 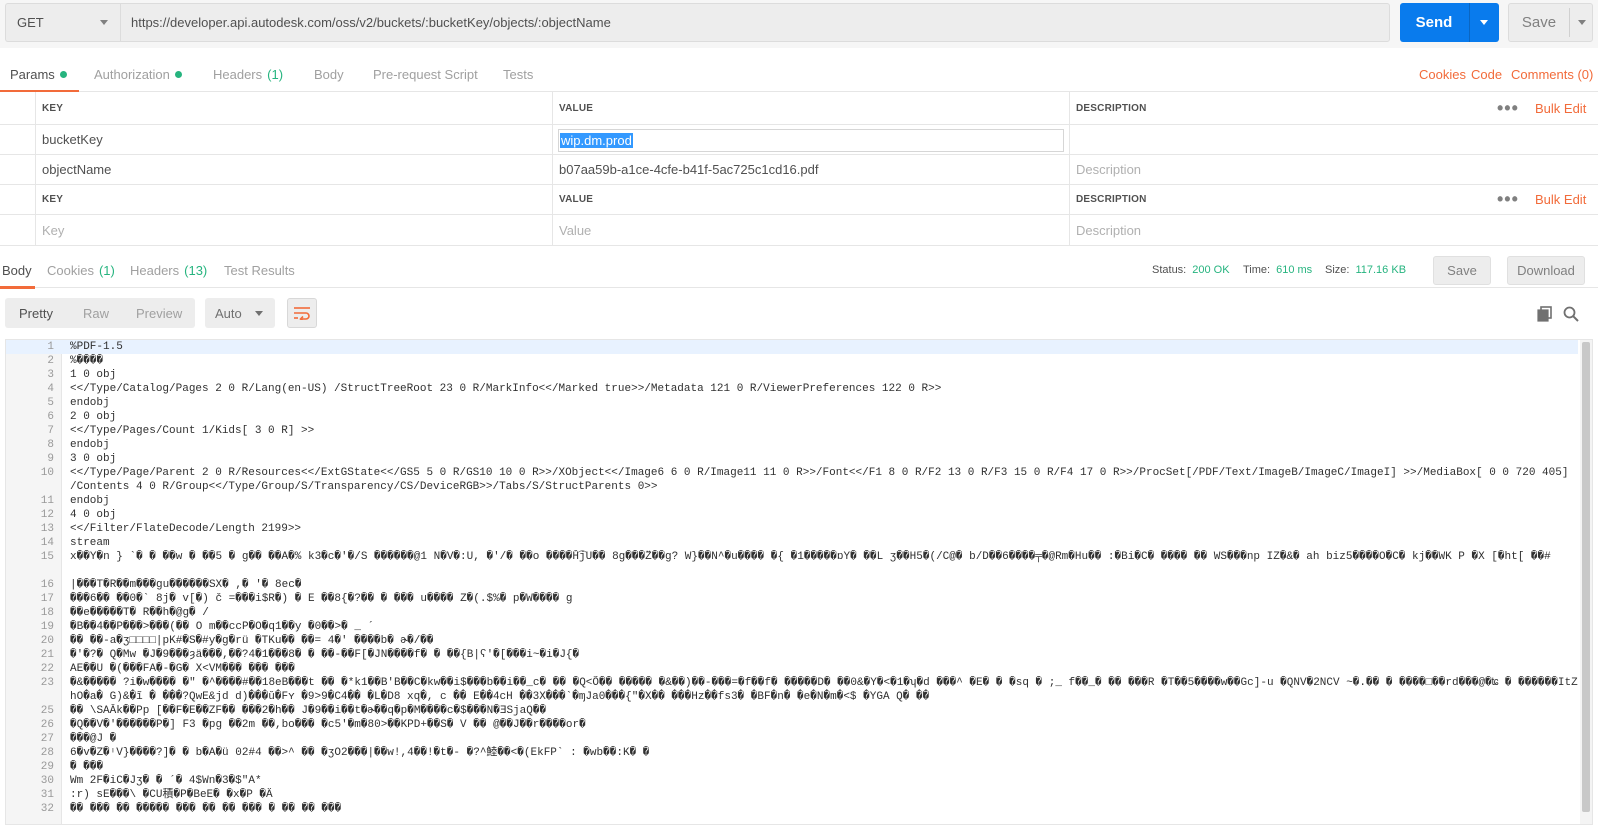 I want to click on tab-test-results: Test Results, so click(x=259, y=270).